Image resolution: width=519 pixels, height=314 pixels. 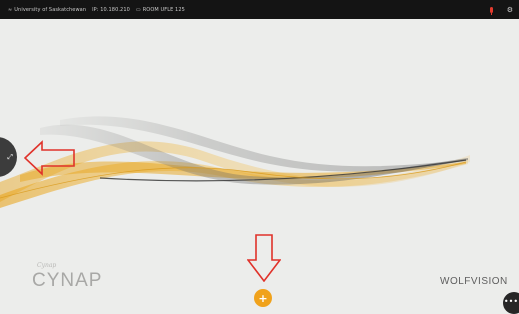 I want to click on annotation-arrow-left, so click(x=49, y=158).